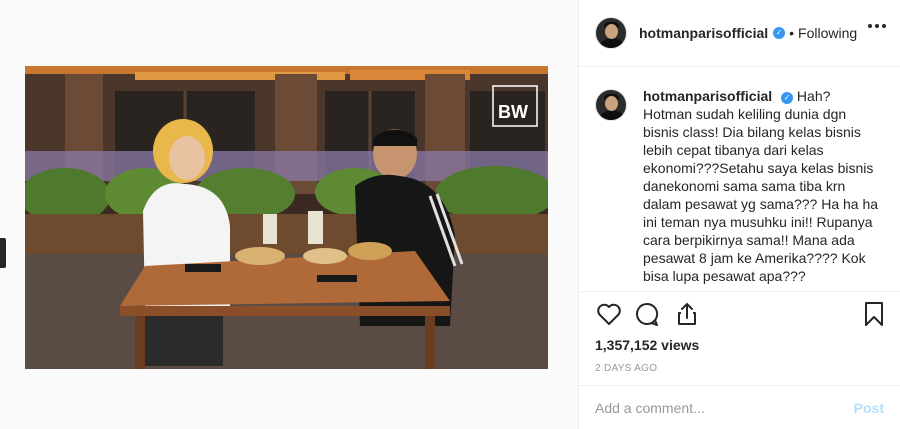  What do you see at coordinates (724, 407) in the screenshot?
I see `comment-input` at bounding box center [724, 407].